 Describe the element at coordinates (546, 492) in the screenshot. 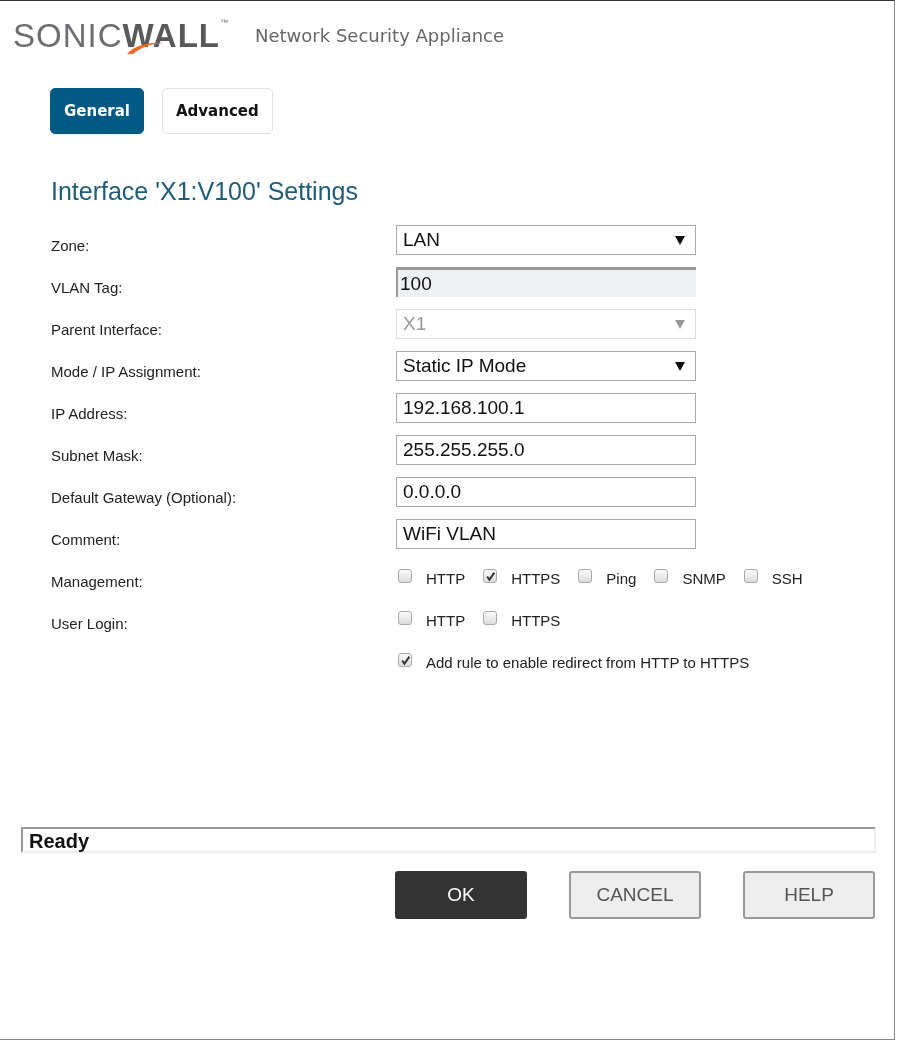

I see `input-field: 0.0.0.0` at that location.